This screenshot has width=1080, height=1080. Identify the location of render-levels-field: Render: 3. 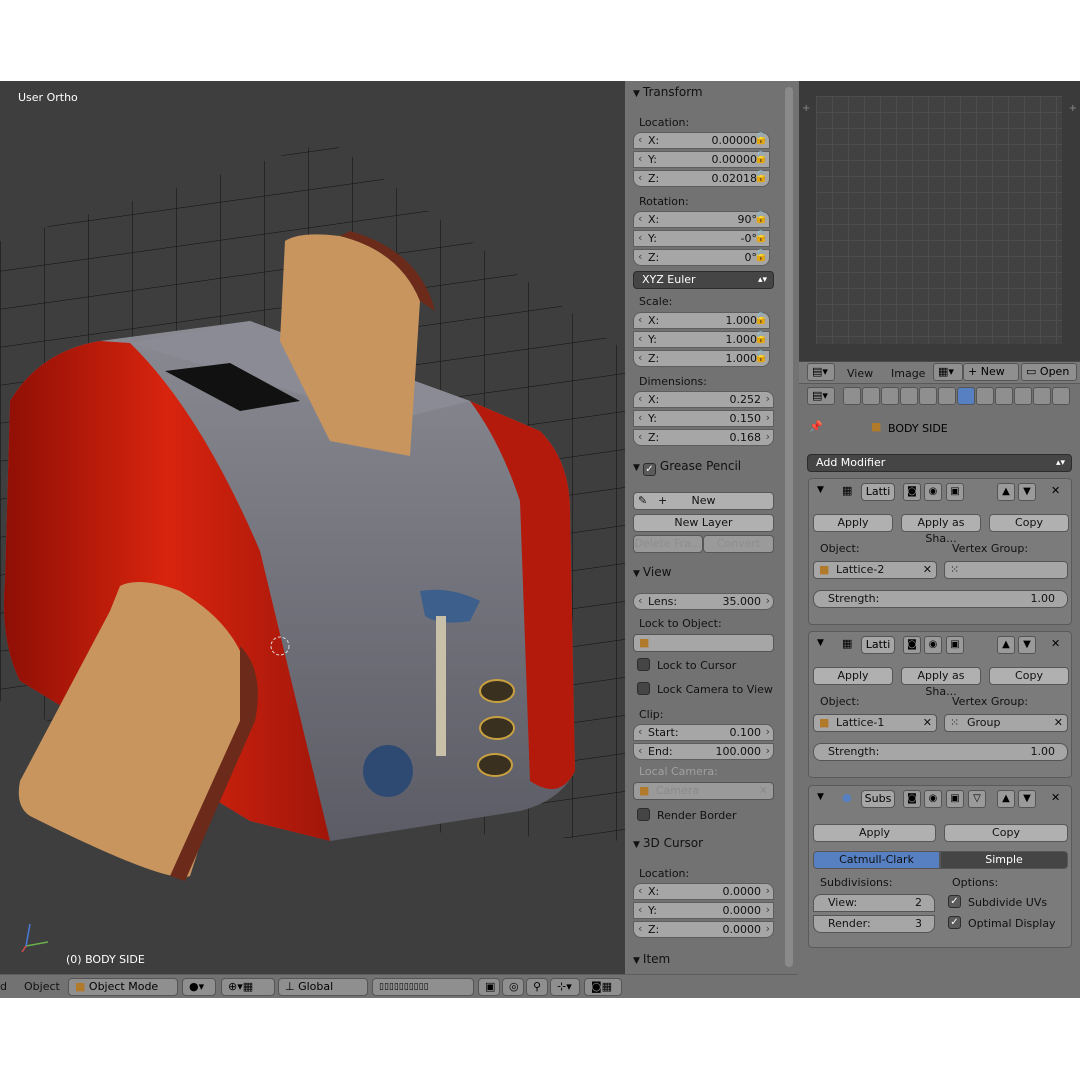
(874, 924).